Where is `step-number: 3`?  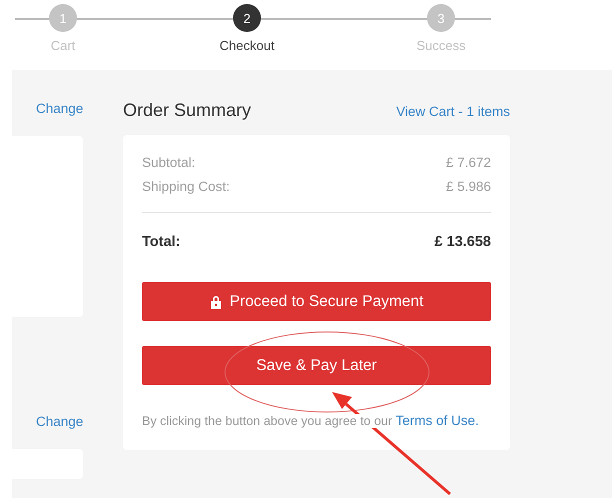 step-number: 3 is located at coordinates (441, 18).